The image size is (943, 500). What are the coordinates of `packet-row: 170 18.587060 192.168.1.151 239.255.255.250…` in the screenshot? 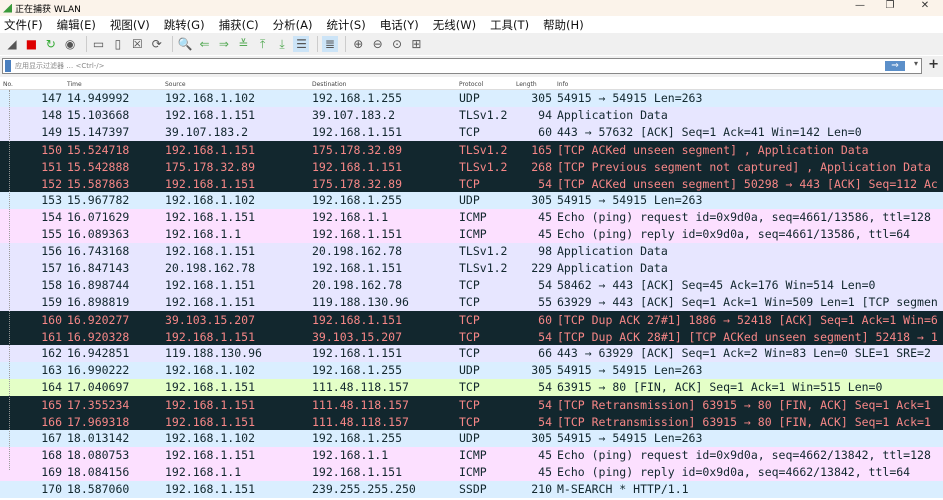 It's located at (471, 489).